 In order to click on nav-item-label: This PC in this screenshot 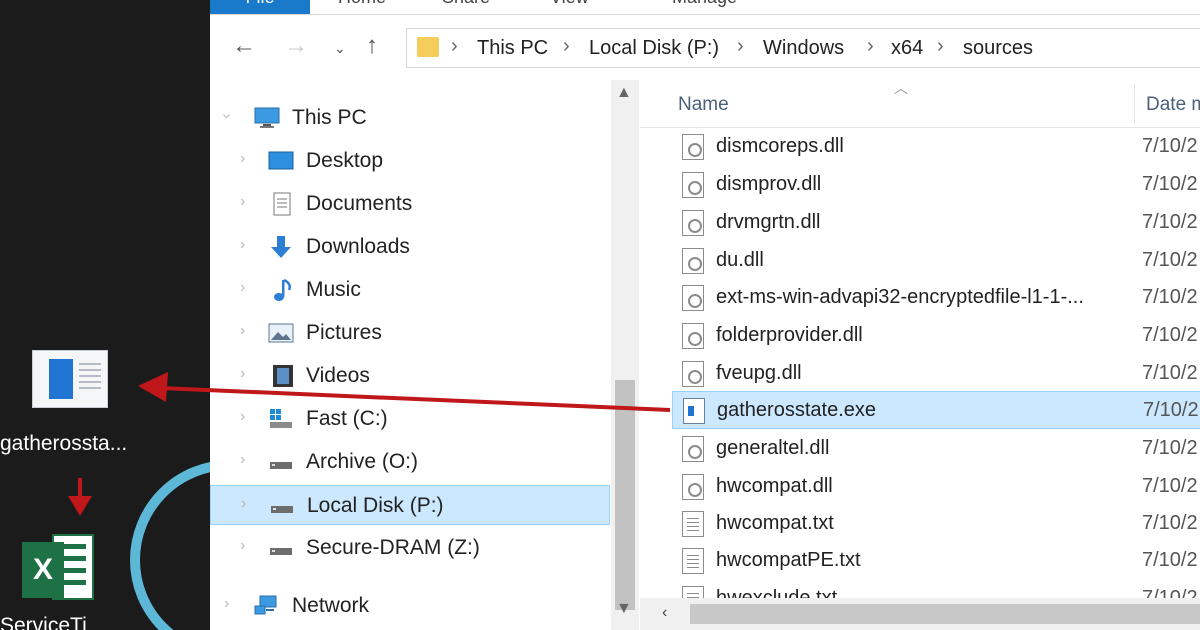, I will do `click(329, 117)`.